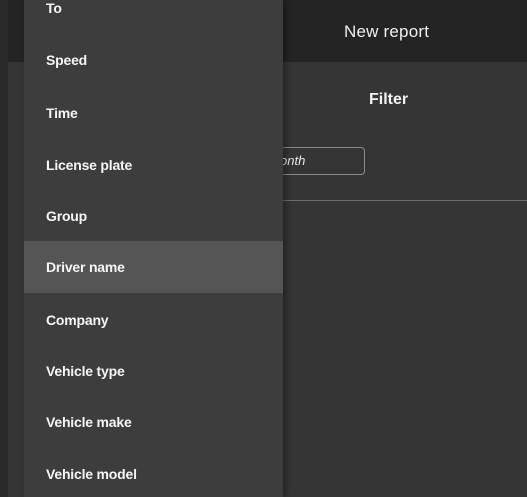 The width and height of the screenshot is (527, 497). What do you see at coordinates (153, 165) in the screenshot?
I see `menu-item-license-plate: License plate` at bounding box center [153, 165].